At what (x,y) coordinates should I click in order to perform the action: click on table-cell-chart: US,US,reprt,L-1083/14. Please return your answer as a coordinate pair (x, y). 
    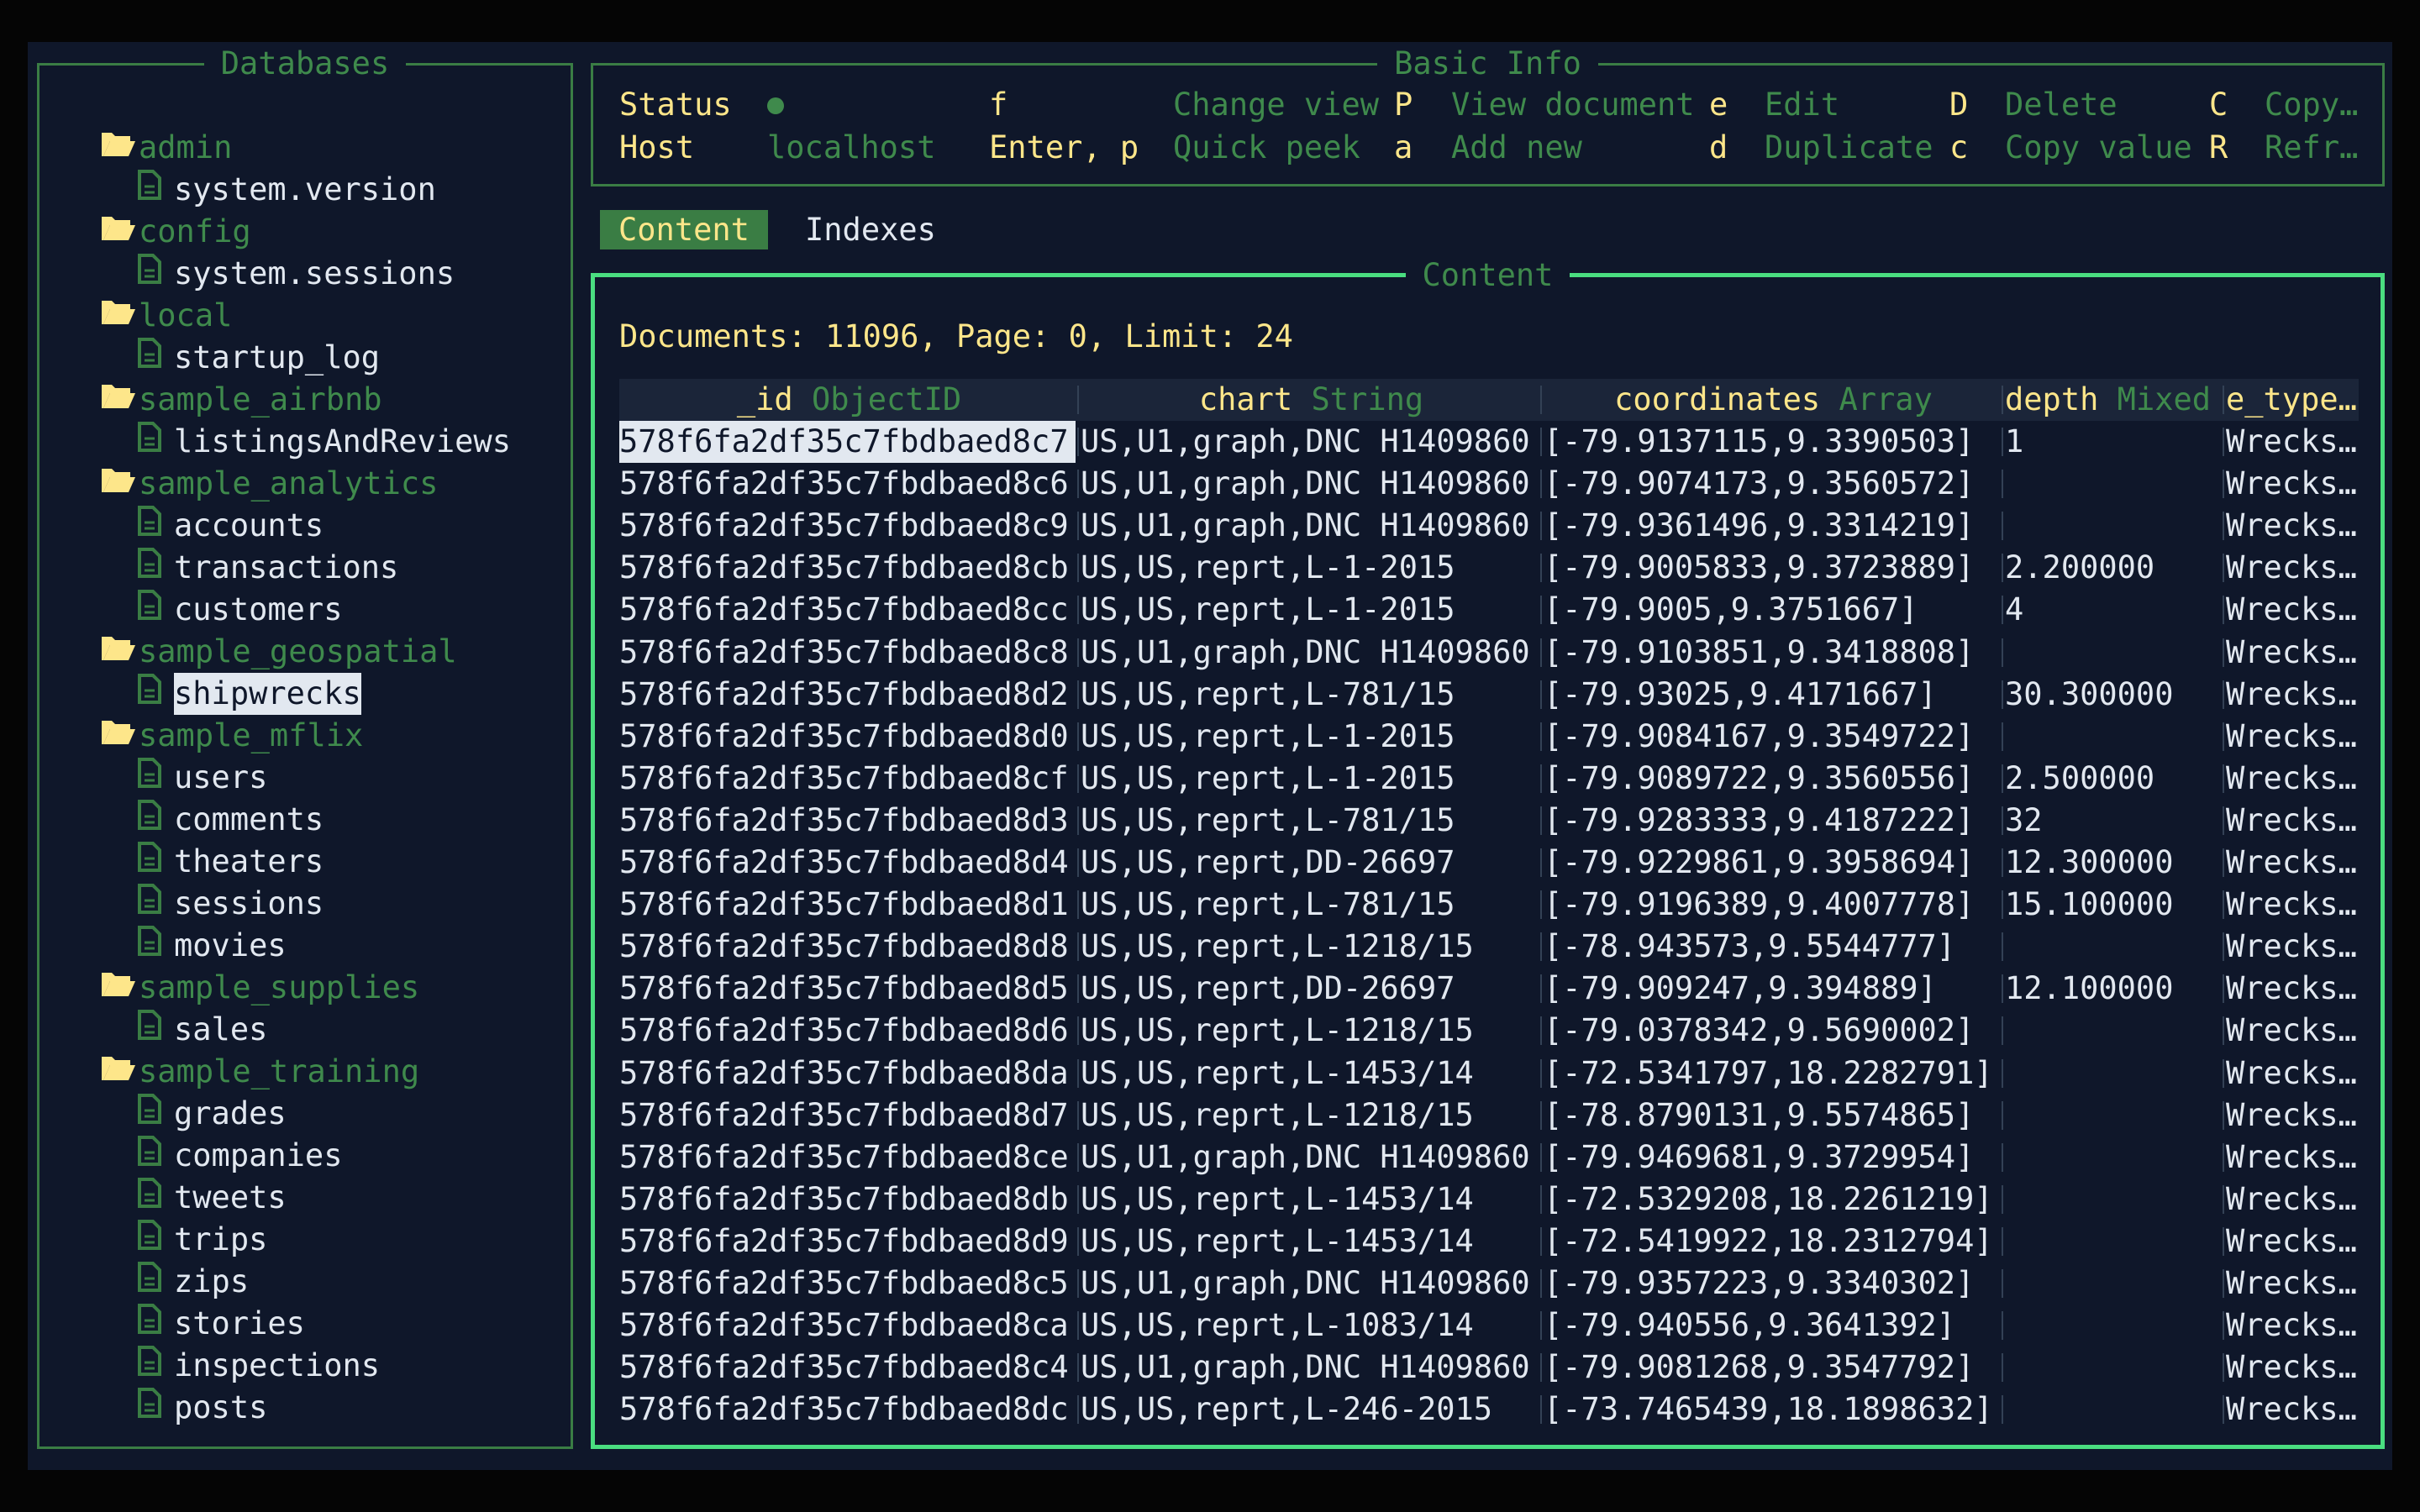
    Looking at the image, I should click on (1277, 1326).